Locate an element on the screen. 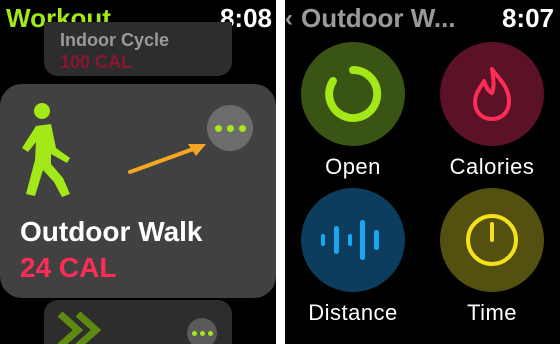 This screenshot has width=560, height=344. goal-calories-button: Calories is located at coordinates (492, 111).